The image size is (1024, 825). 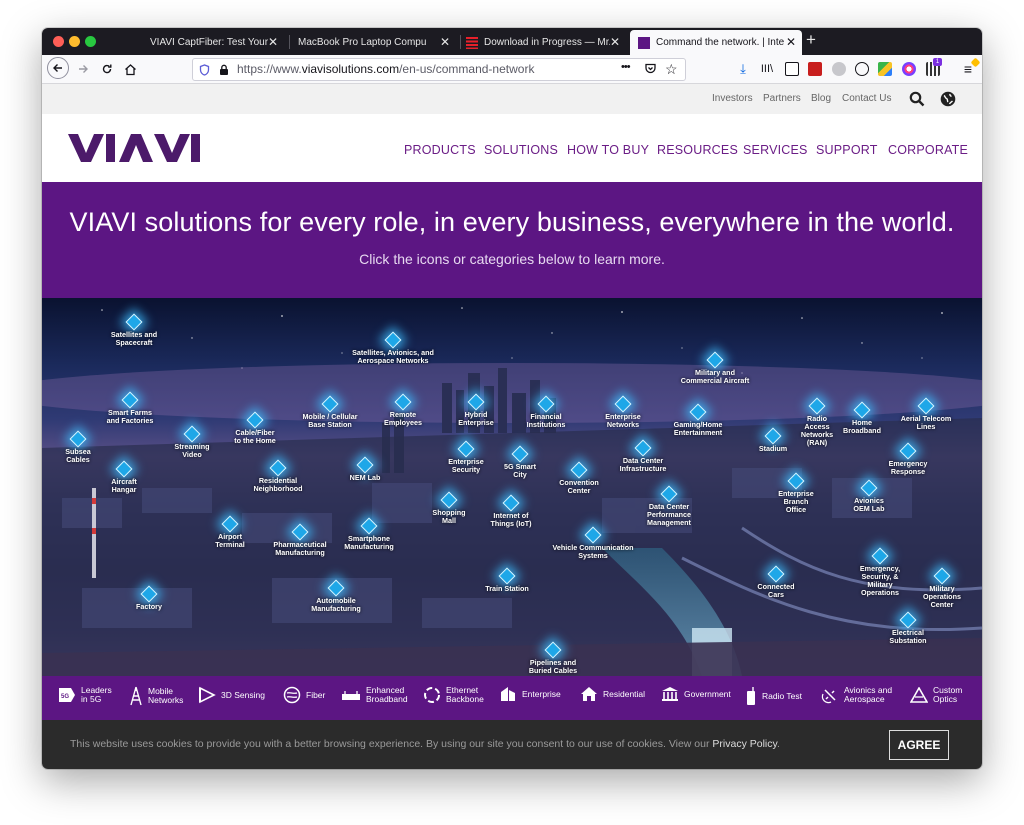 I want to click on hotspot-label: Factory, so click(x=149, y=607).